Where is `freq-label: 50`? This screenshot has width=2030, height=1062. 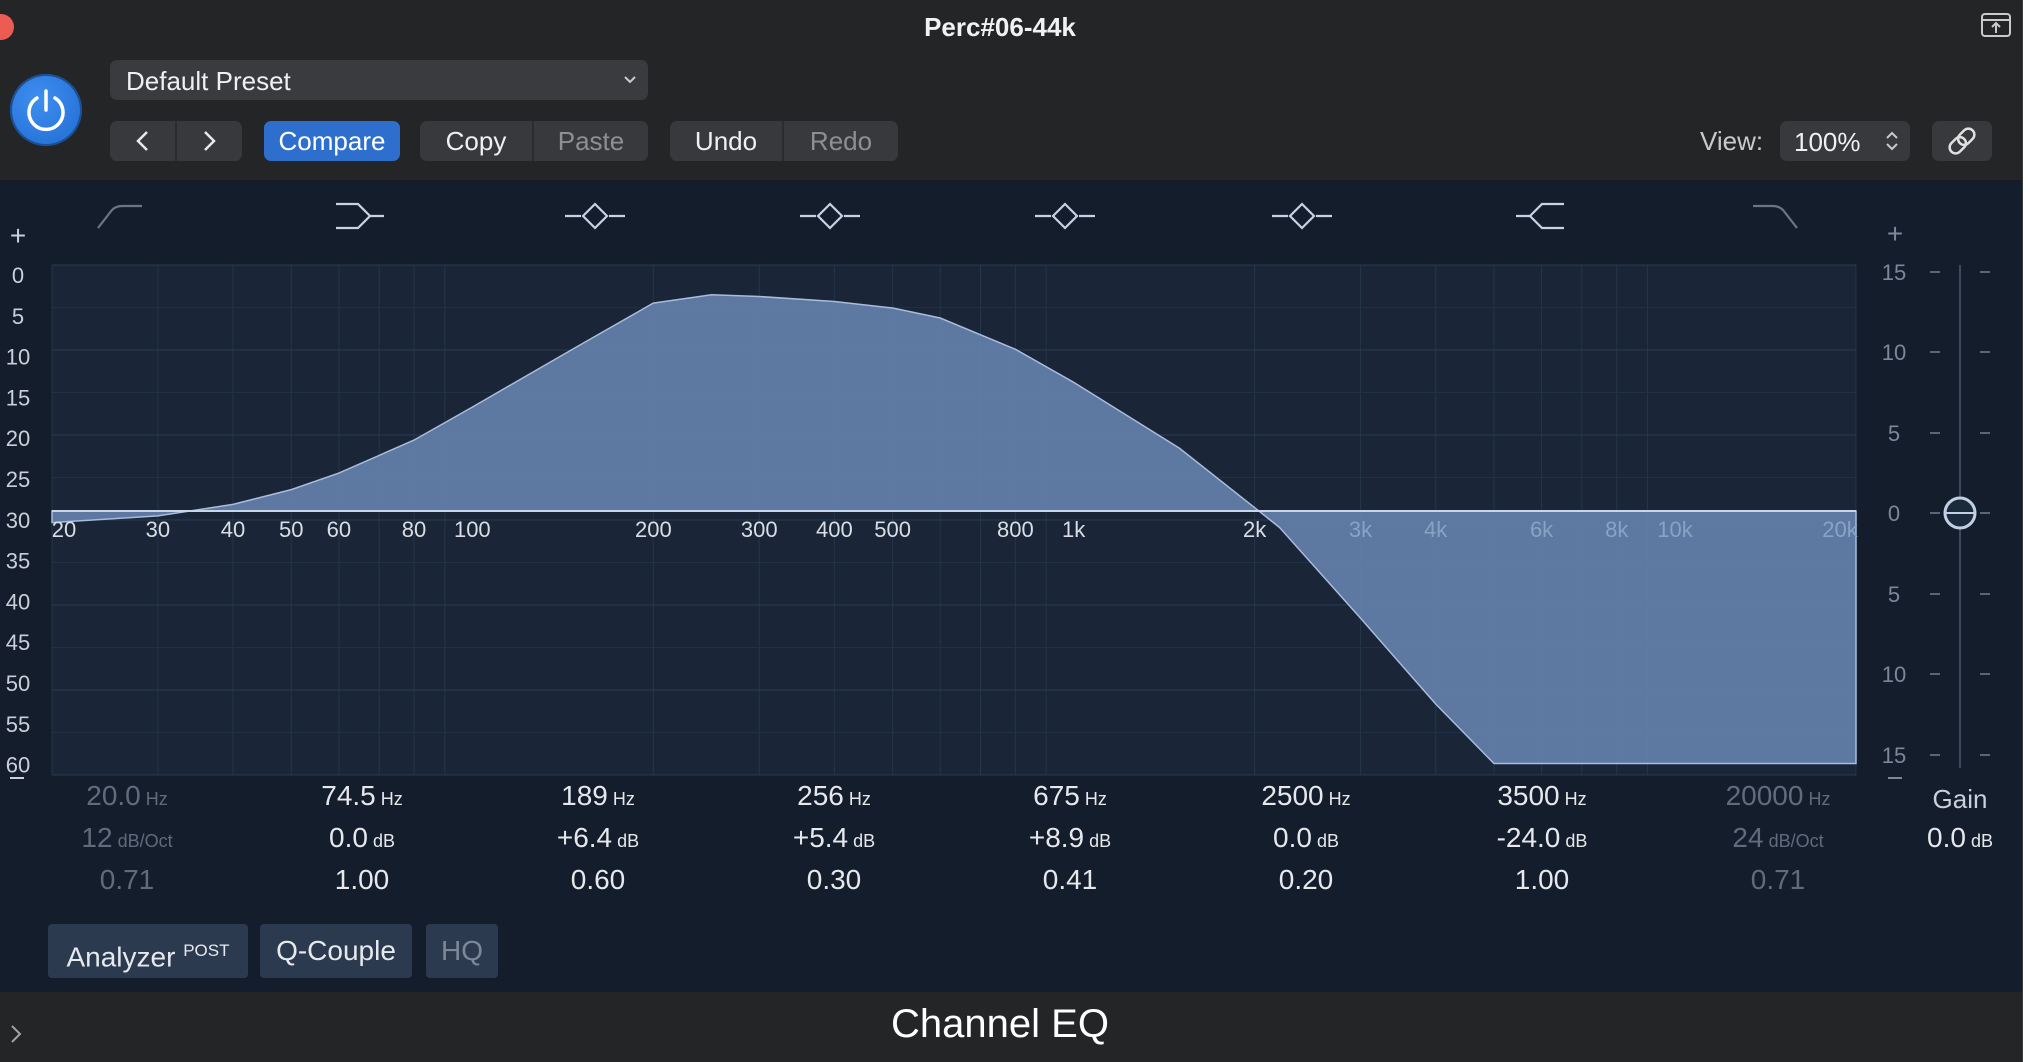
freq-label: 50 is located at coordinates (291, 529).